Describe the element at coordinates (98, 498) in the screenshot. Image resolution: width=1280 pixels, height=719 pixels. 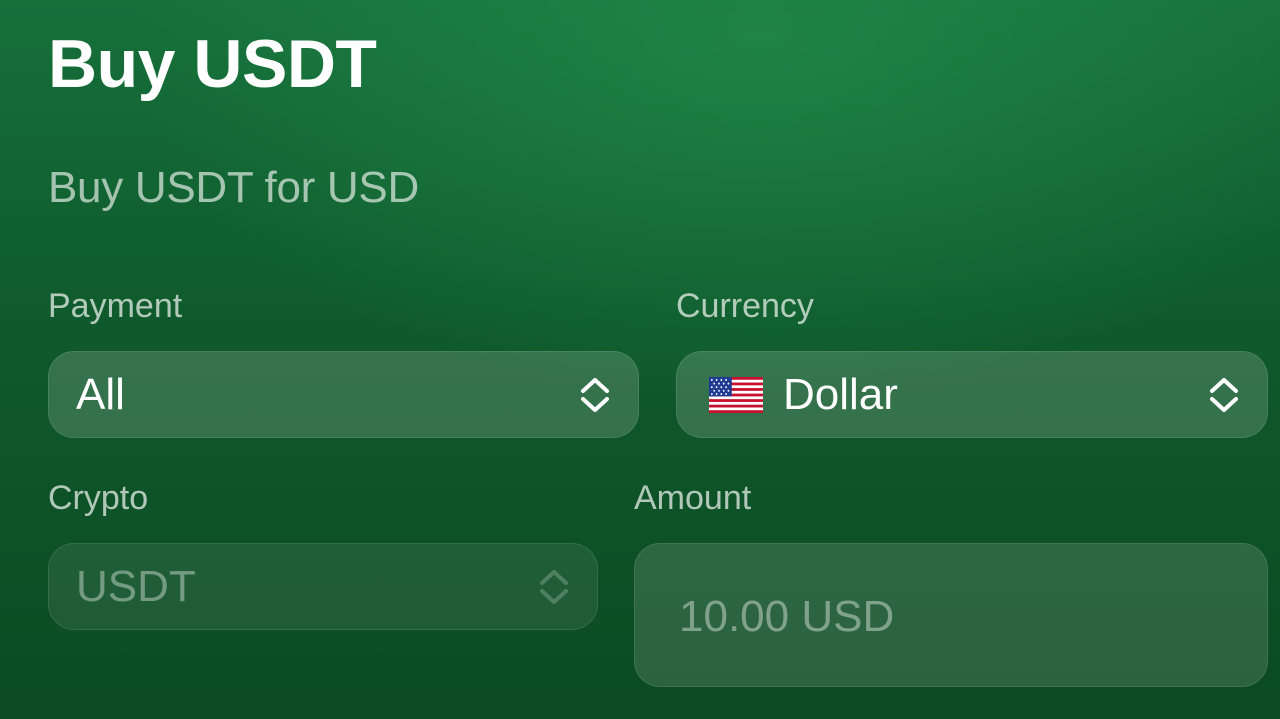
I see `crypto-label: Crypto` at that location.